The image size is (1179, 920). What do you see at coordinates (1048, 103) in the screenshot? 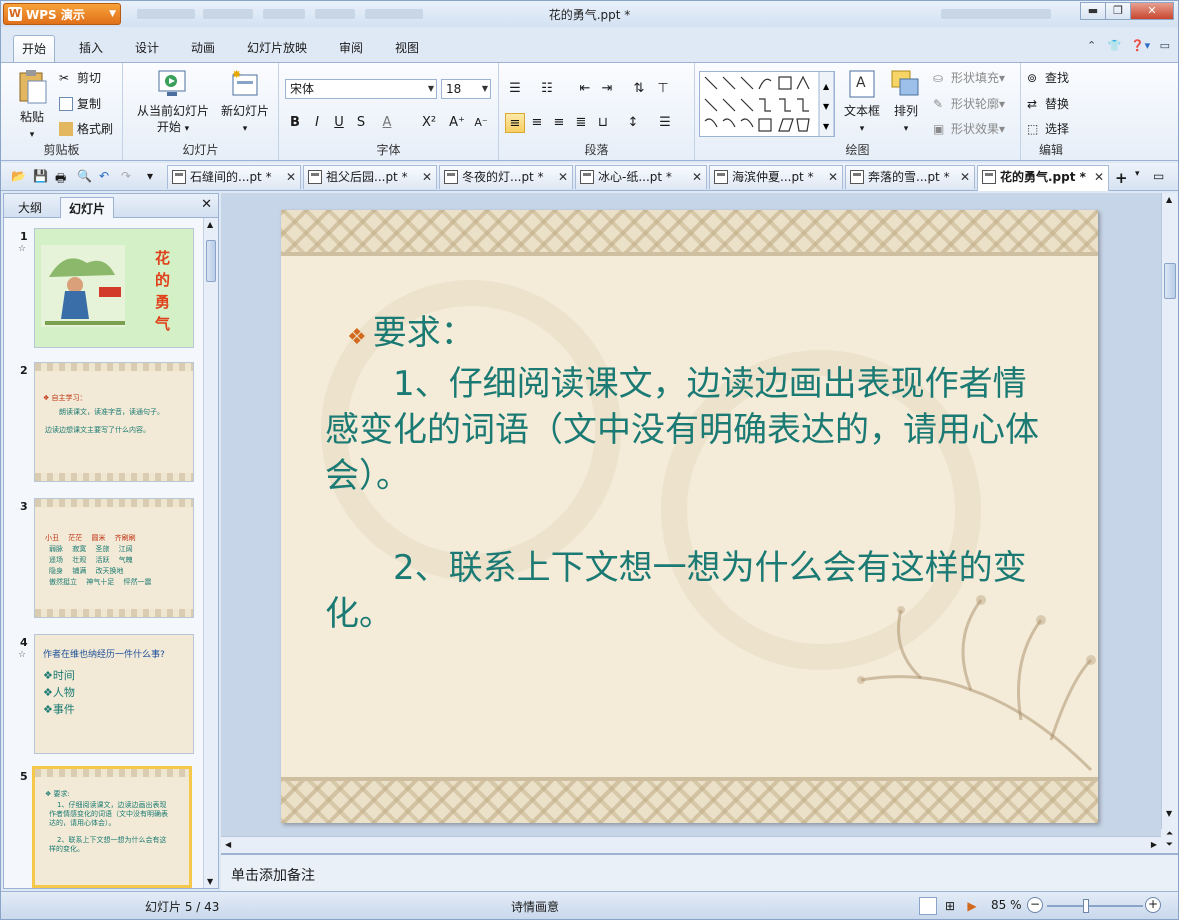
I see `replace-button: ⇄ 替换` at bounding box center [1048, 103].